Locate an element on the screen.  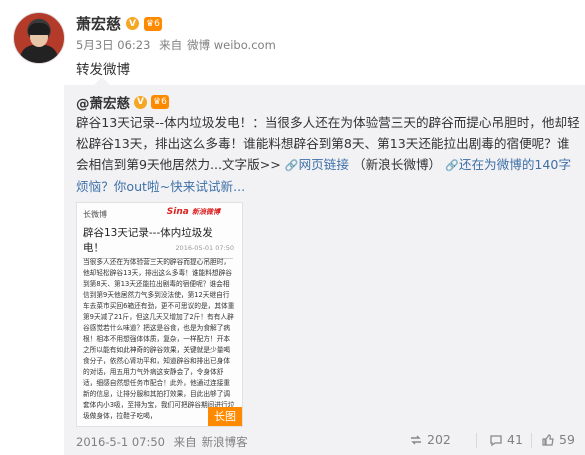
like-button: 59 is located at coordinates (558, 439).